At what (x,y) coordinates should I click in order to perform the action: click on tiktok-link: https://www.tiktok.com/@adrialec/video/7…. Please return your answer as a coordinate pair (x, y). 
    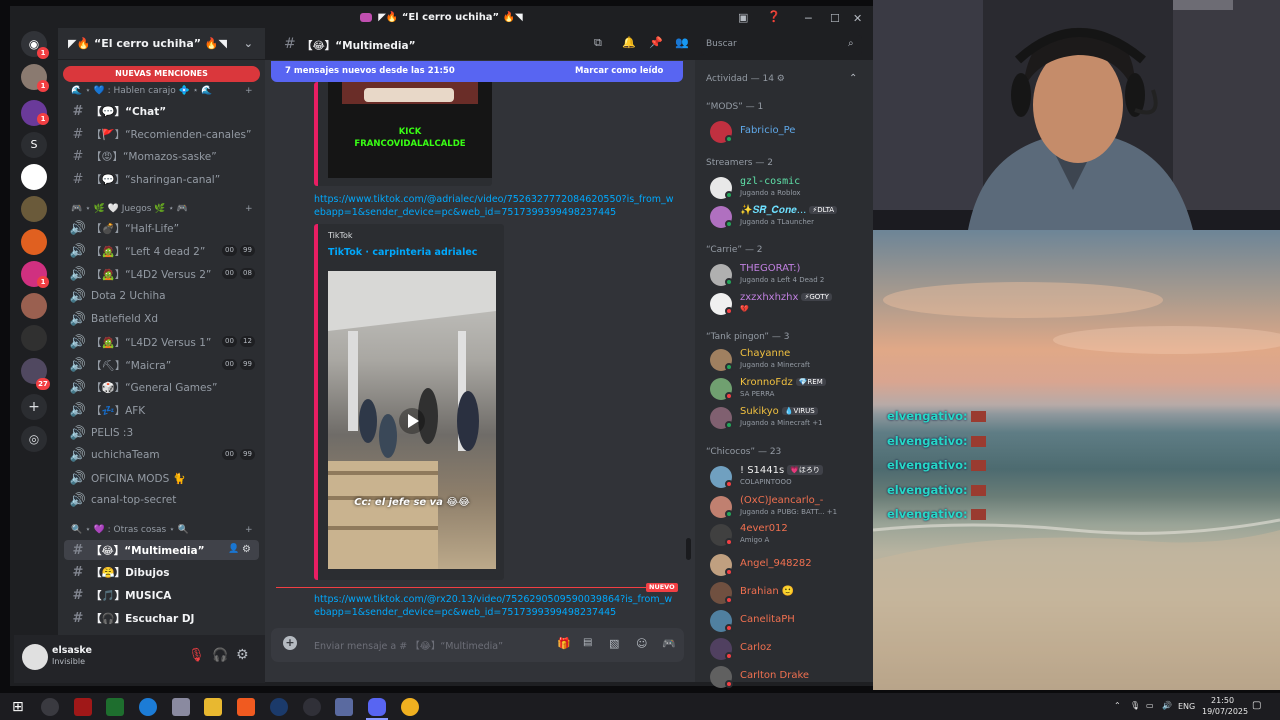
    Looking at the image, I should click on (494, 206).